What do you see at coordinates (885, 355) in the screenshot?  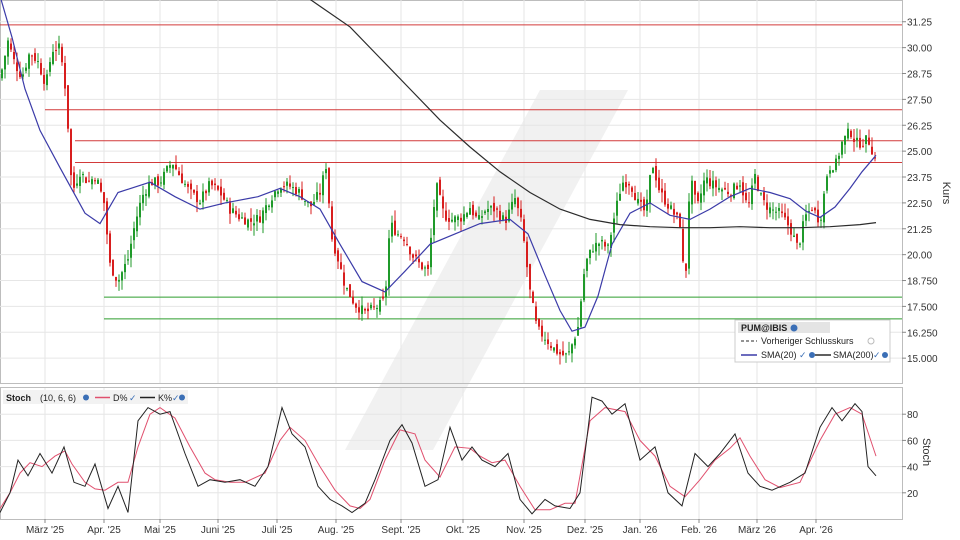 I see `legend-sma200-settings-icon` at bounding box center [885, 355].